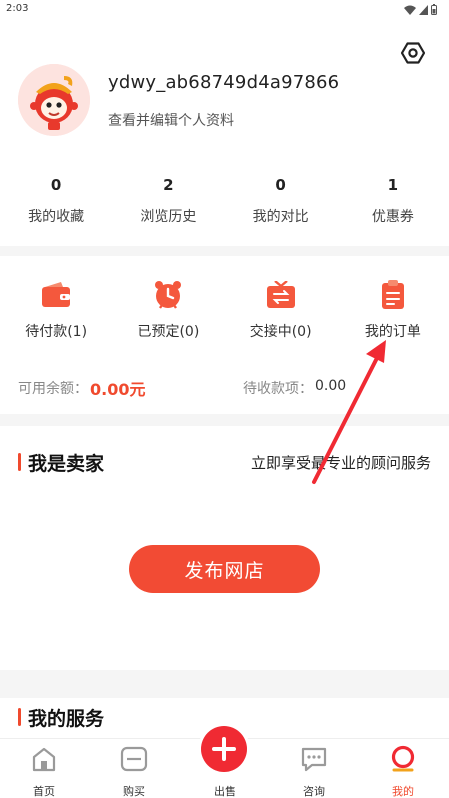 This screenshot has width=449, height=798. What do you see at coordinates (17, 8) in the screenshot?
I see `status-time: 2:03` at bounding box center [17, 8].